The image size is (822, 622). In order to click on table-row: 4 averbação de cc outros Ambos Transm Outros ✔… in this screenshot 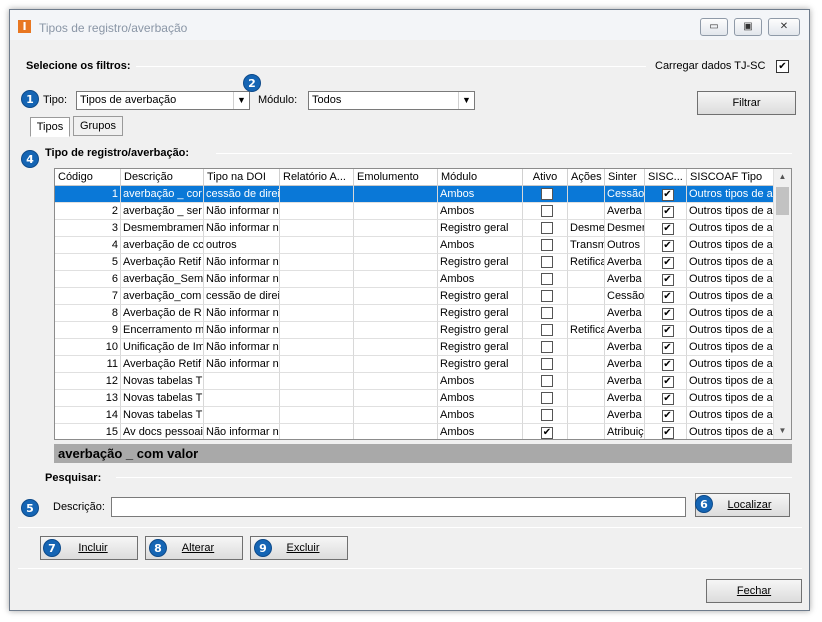, I will do `click(415, 245)`.